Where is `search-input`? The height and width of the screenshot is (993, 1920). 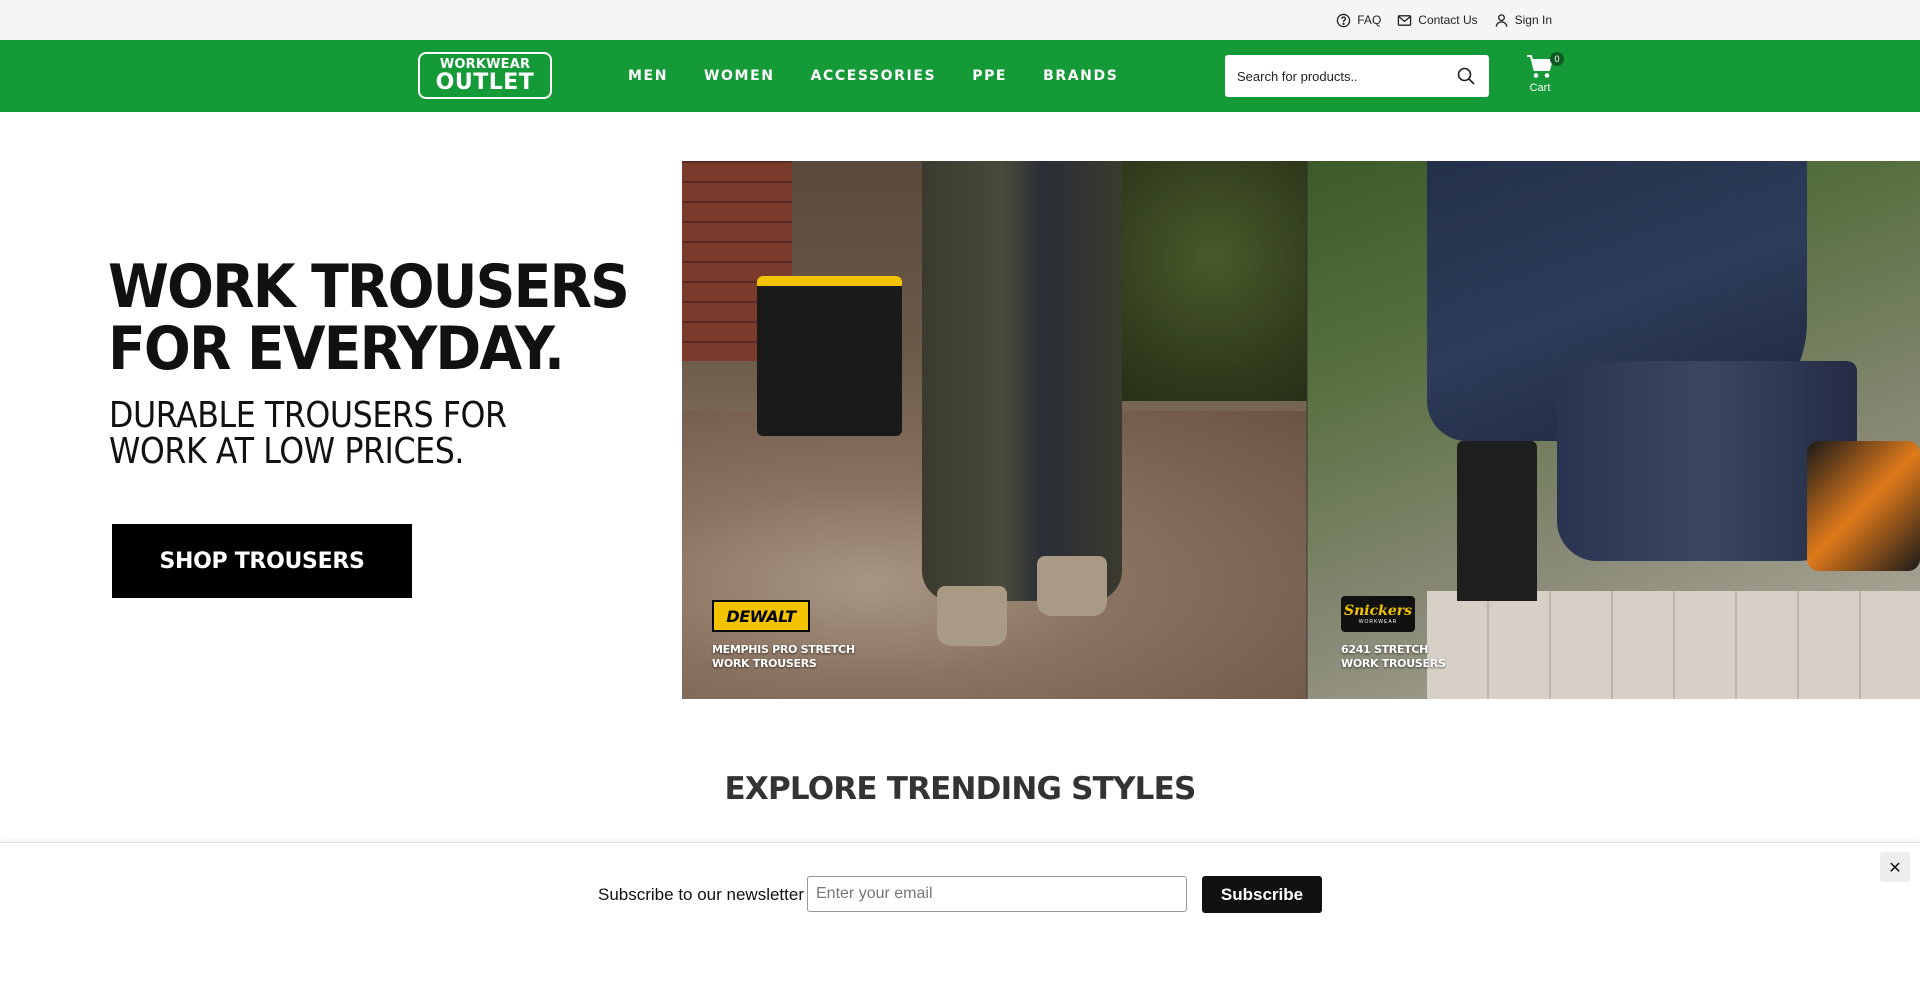
search-input is located at coordinates (1330, 76).